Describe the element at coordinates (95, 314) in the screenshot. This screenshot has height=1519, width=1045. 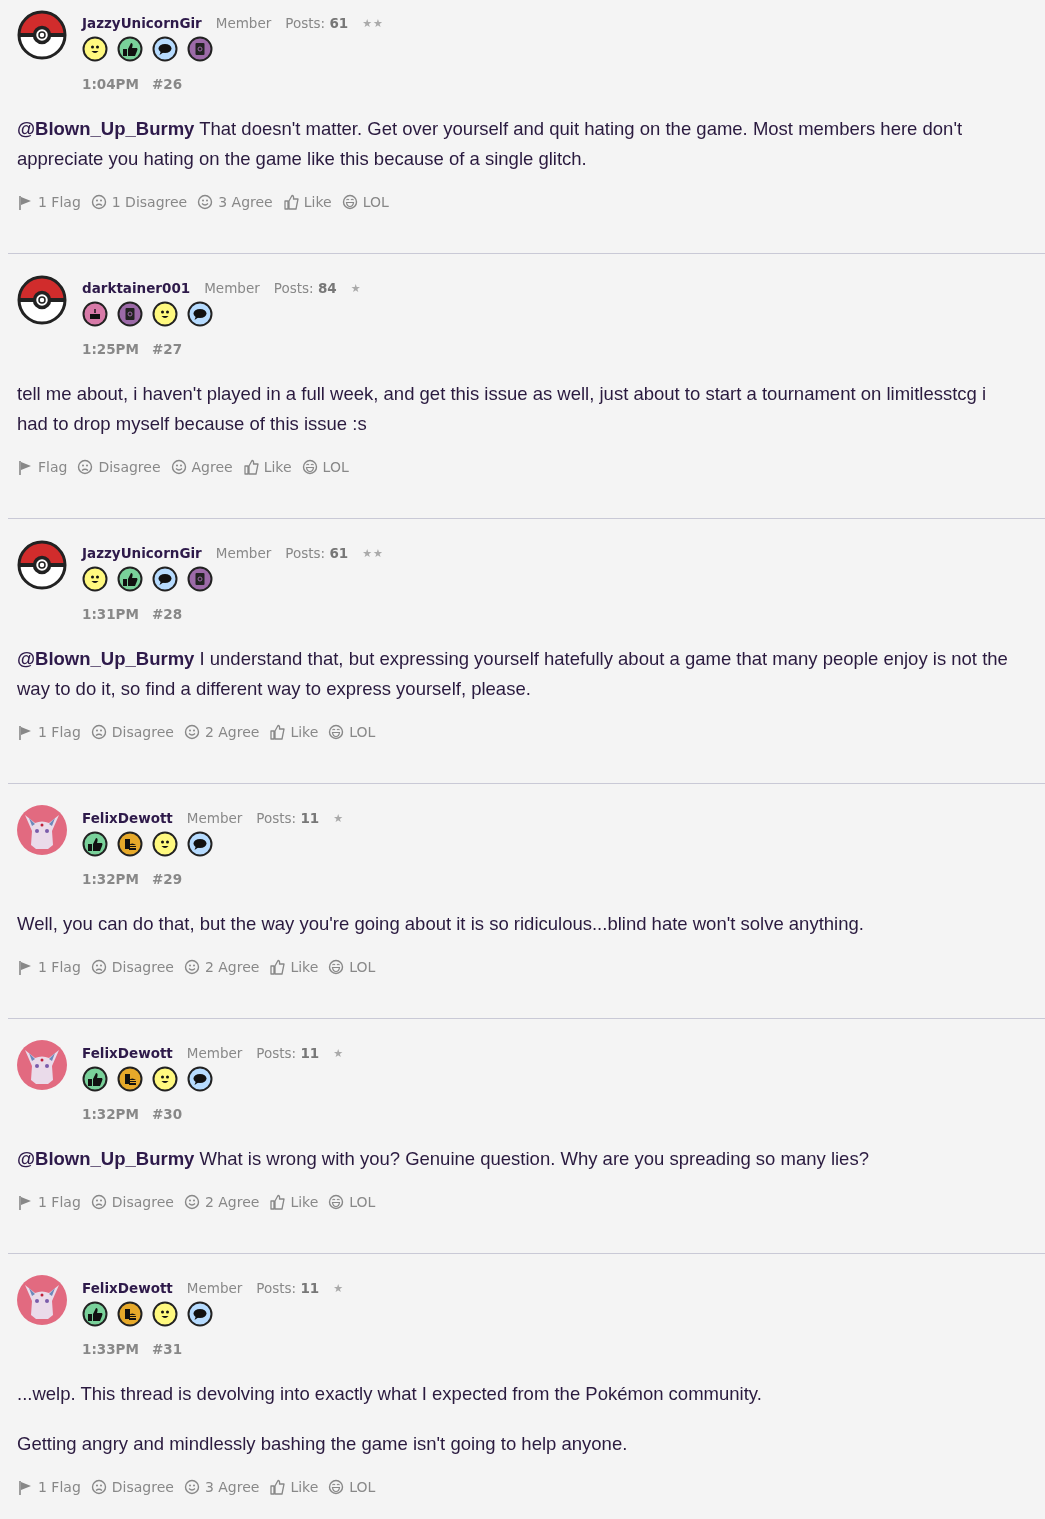
I see `cake-badge-icon` at that location.